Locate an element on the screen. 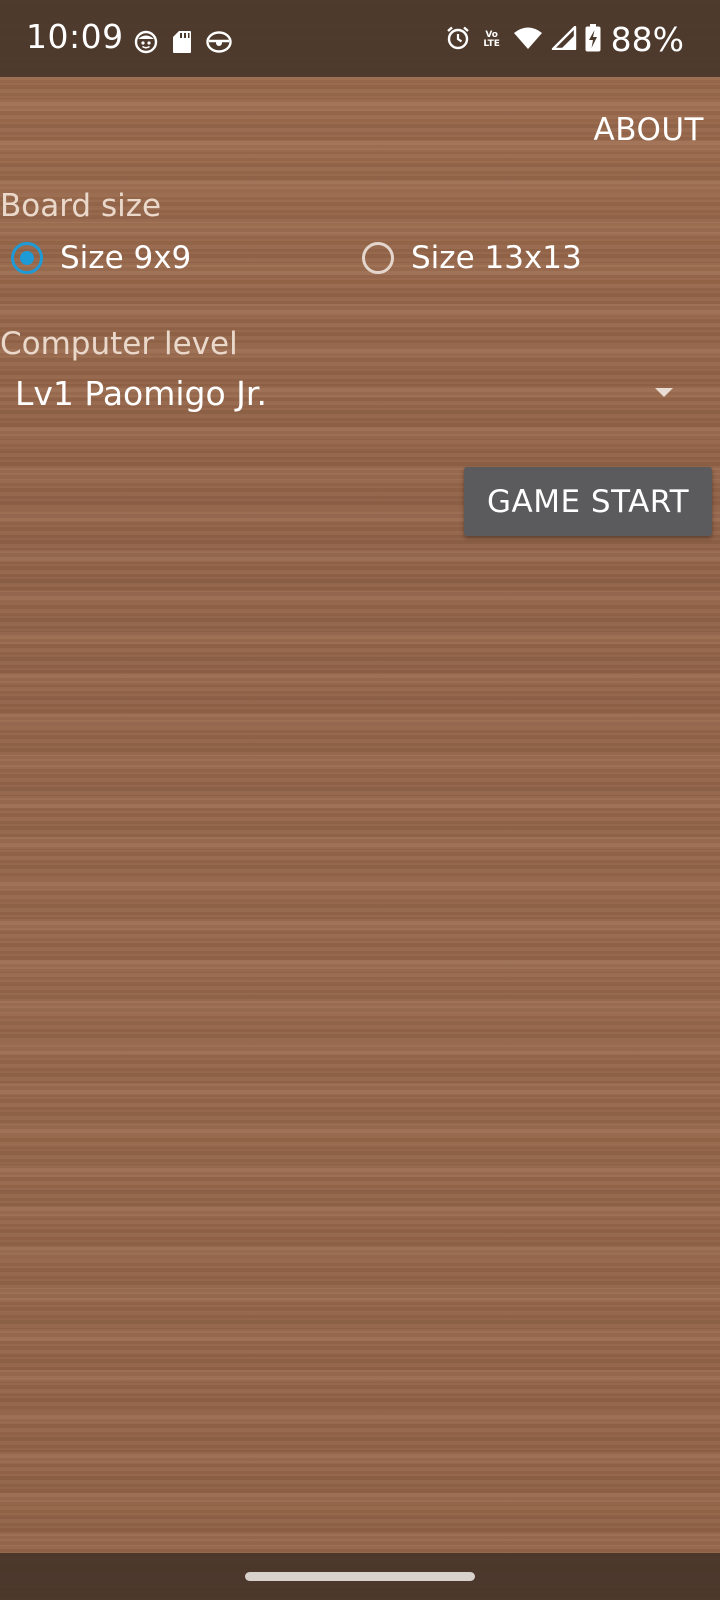 This screenshot has height=1600, width=720. computer-level-dropdown: Lv1 Paomigo Jr. is located at coordinates (355, 395).